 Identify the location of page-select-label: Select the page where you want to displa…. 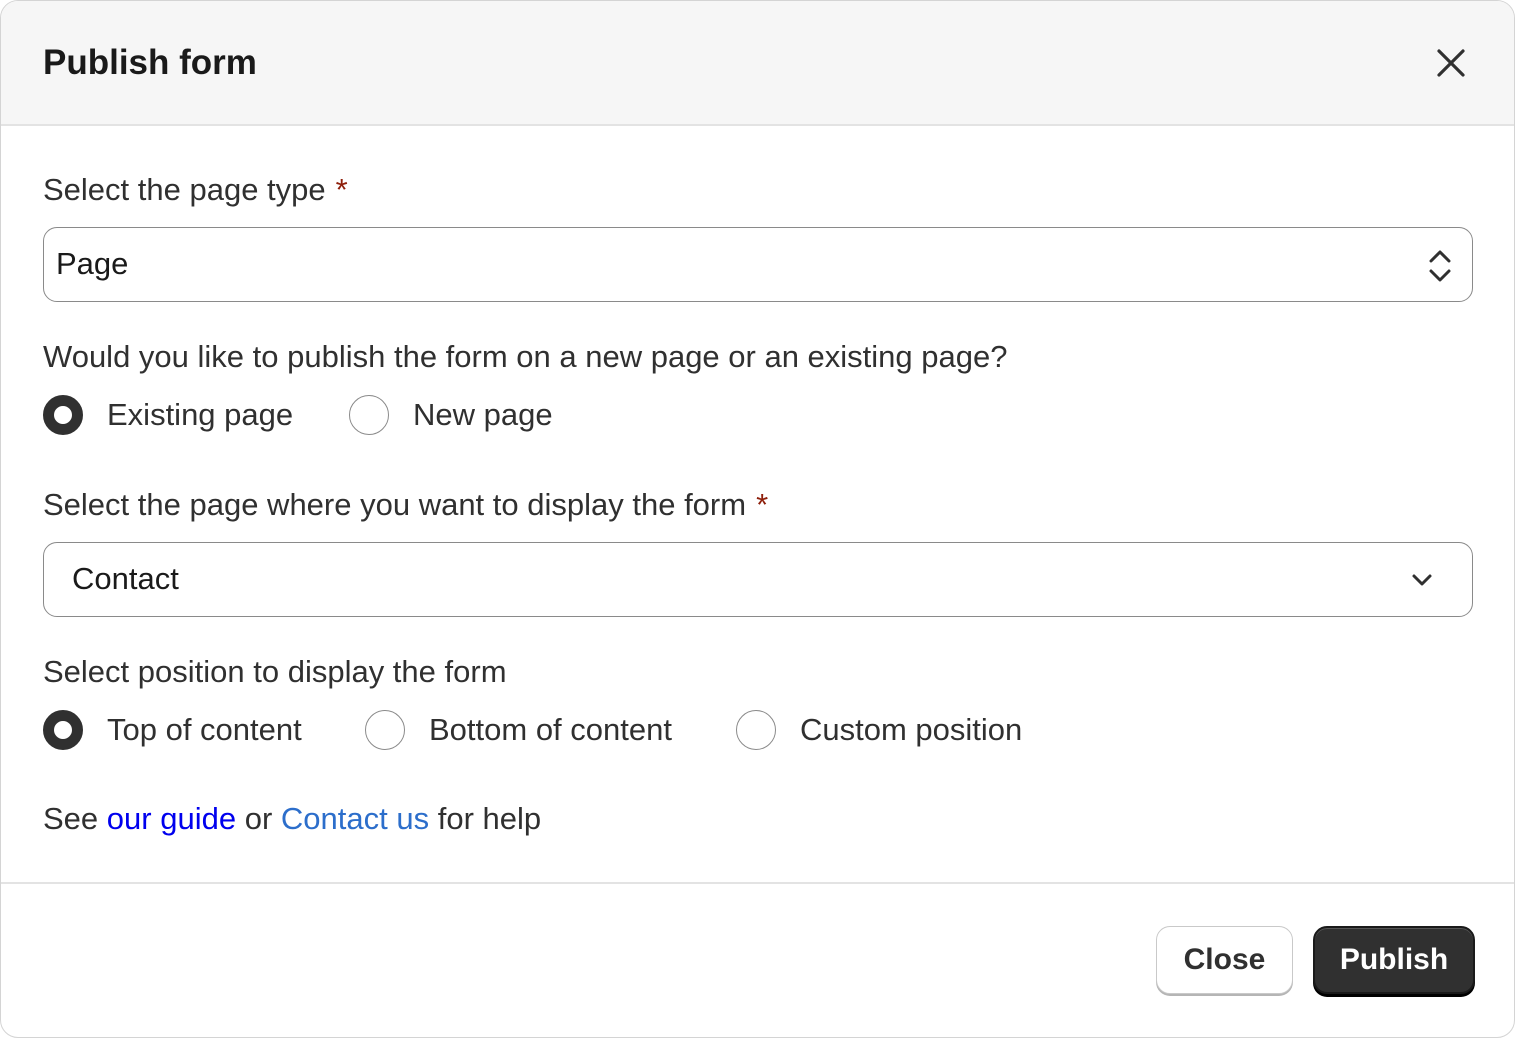
(405, 505).